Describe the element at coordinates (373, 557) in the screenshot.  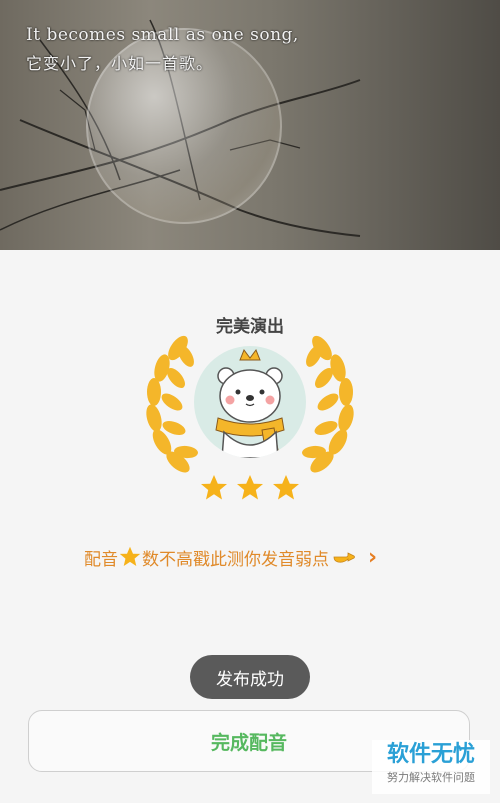
I see `chevron-right-icon: ›` at that location.